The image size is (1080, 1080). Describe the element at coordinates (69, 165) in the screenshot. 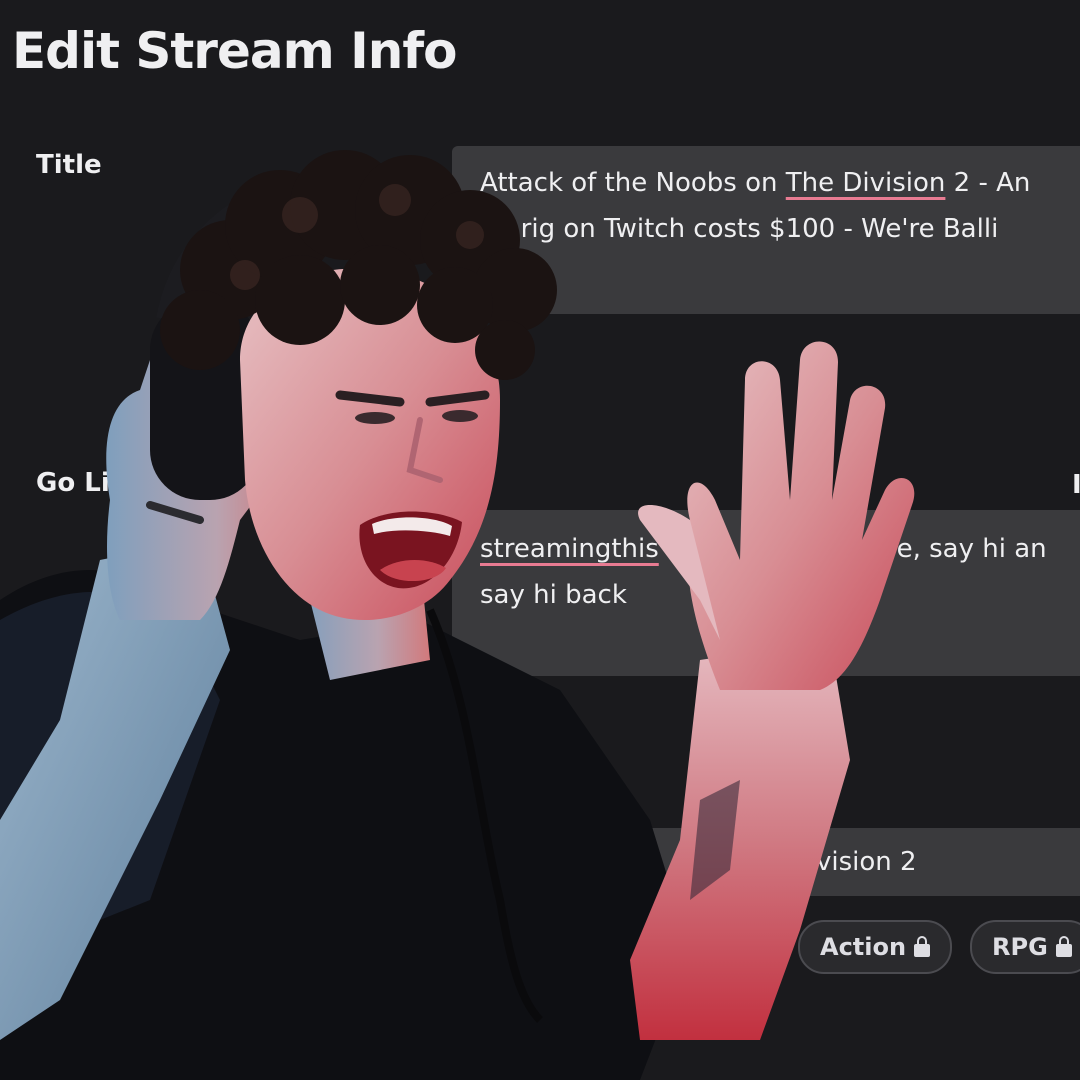

I see `title-field-label: Title` at that location.